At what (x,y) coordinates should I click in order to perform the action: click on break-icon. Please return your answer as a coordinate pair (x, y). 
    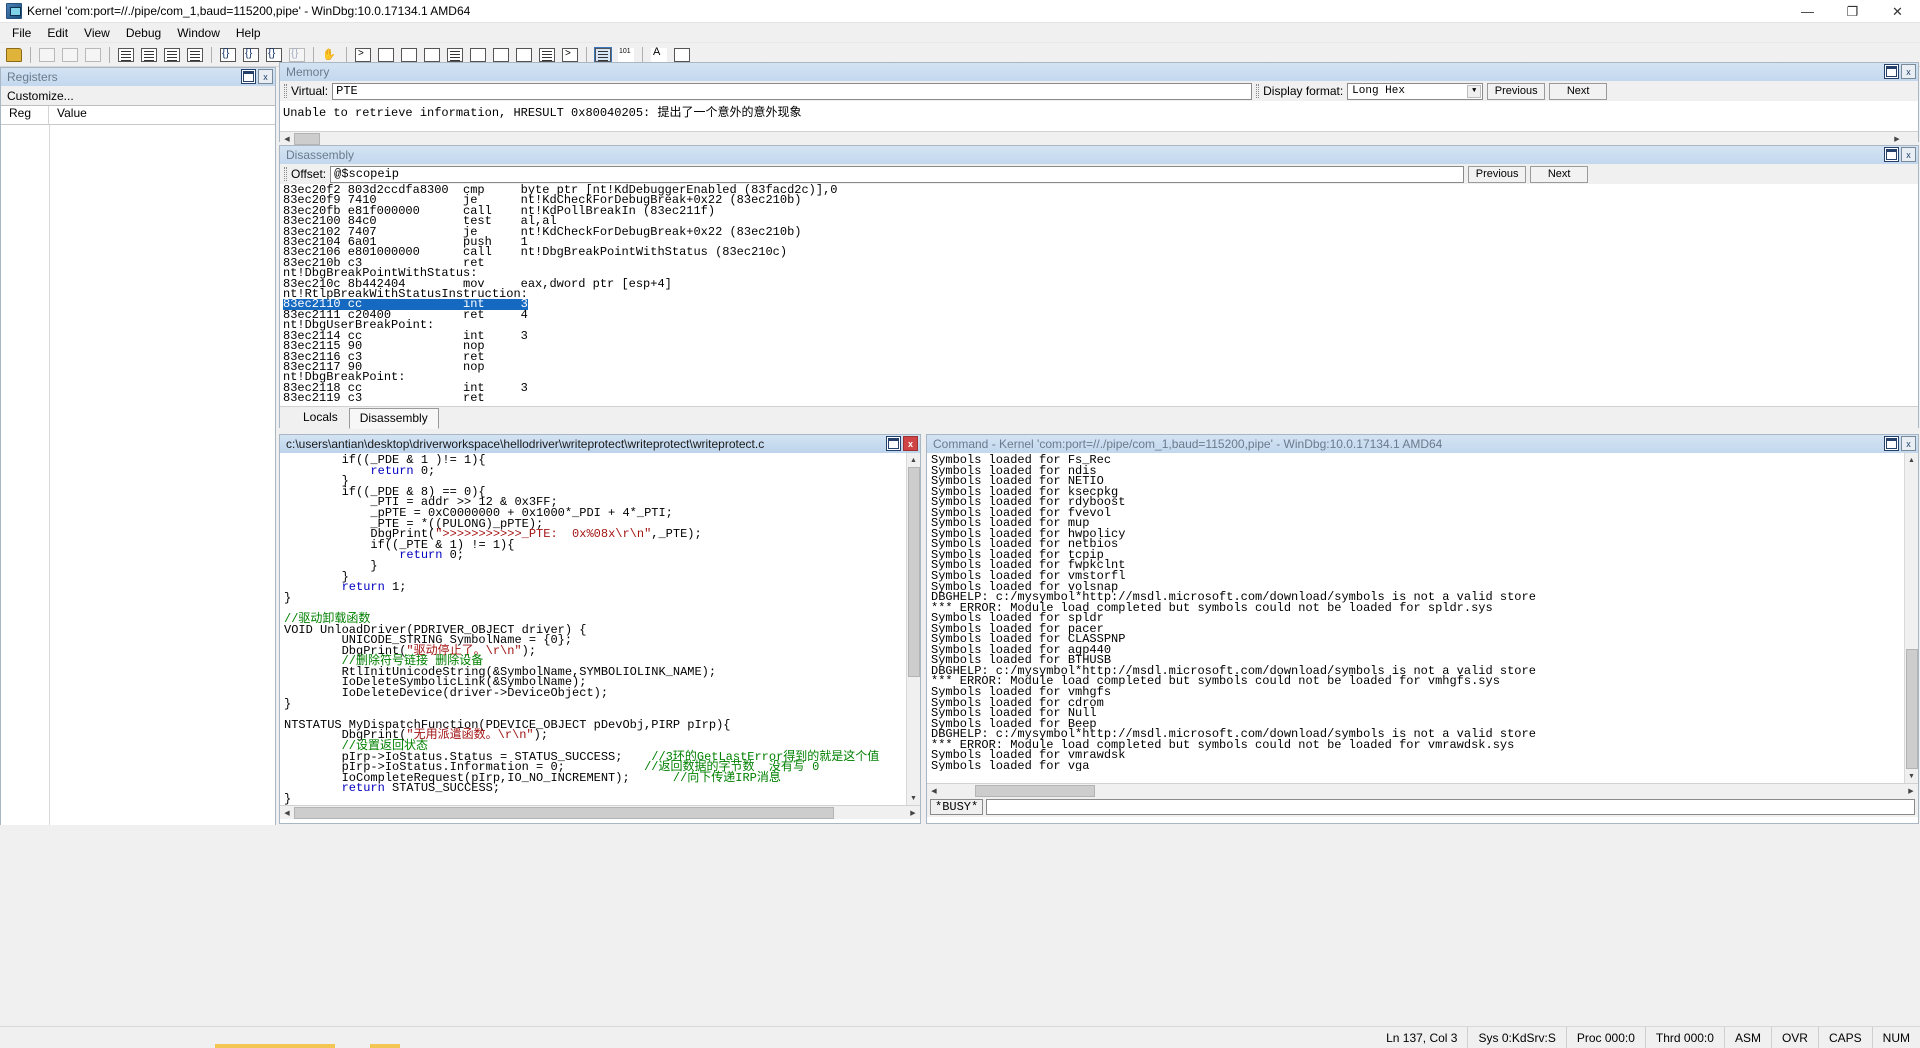
    Looking at the image, I should click on (195, 55).